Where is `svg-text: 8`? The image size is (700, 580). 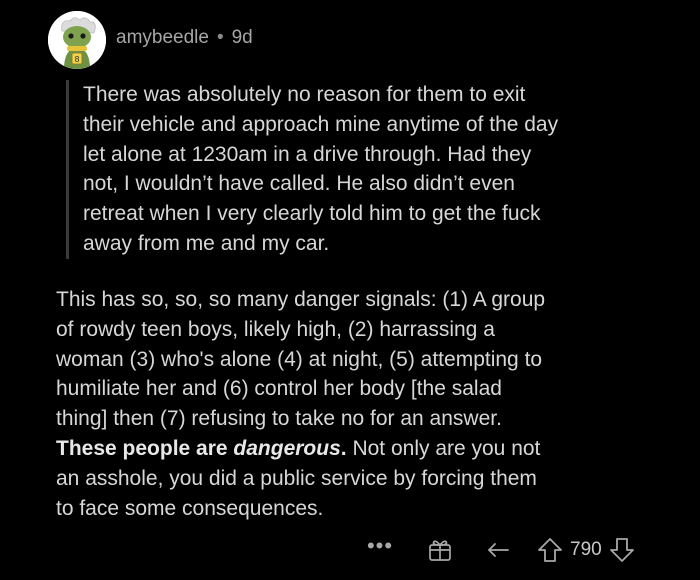
svg-text: 8 is located at coordinates (76, 59).